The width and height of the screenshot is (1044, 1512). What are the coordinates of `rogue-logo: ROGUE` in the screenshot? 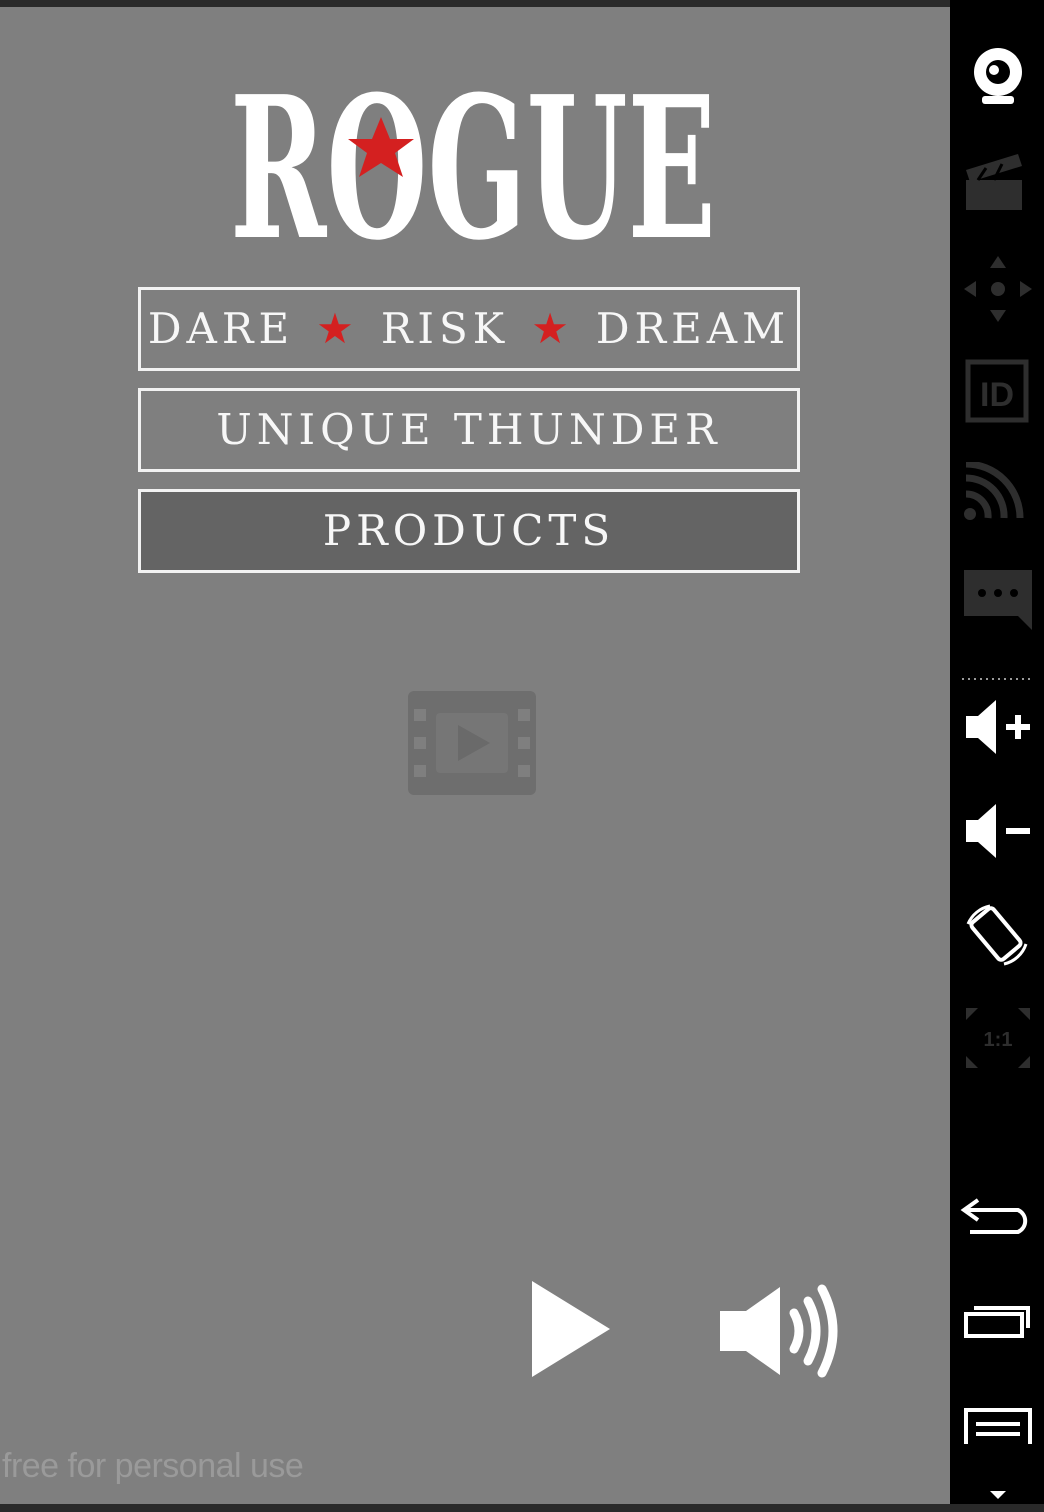 It's located at (473, 156).